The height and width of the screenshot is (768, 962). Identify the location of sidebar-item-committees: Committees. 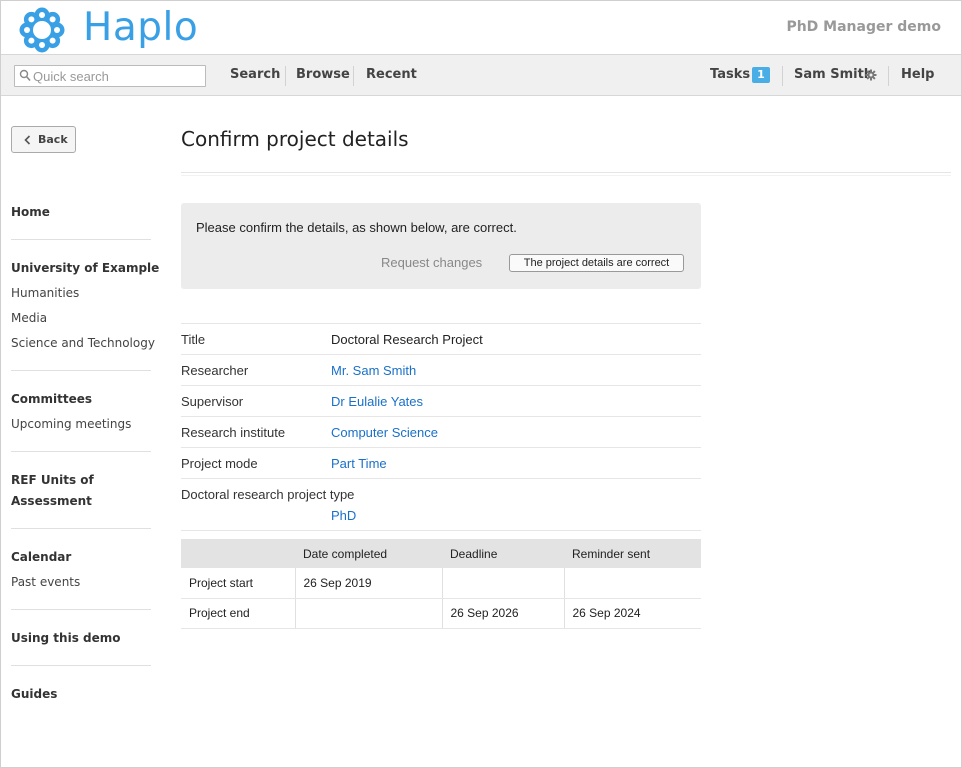
(51, 399).